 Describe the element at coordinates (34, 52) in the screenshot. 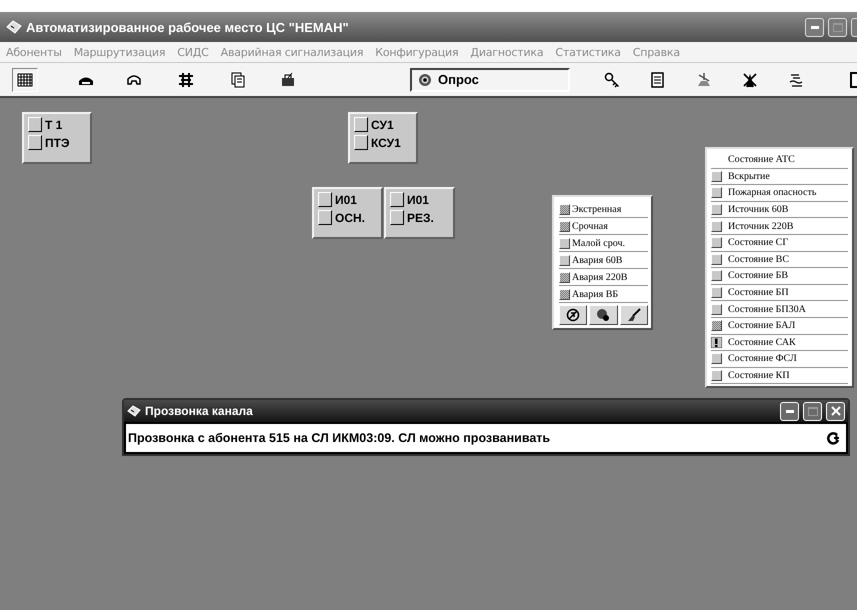

I see `menu-item: Абоненты` at that location.